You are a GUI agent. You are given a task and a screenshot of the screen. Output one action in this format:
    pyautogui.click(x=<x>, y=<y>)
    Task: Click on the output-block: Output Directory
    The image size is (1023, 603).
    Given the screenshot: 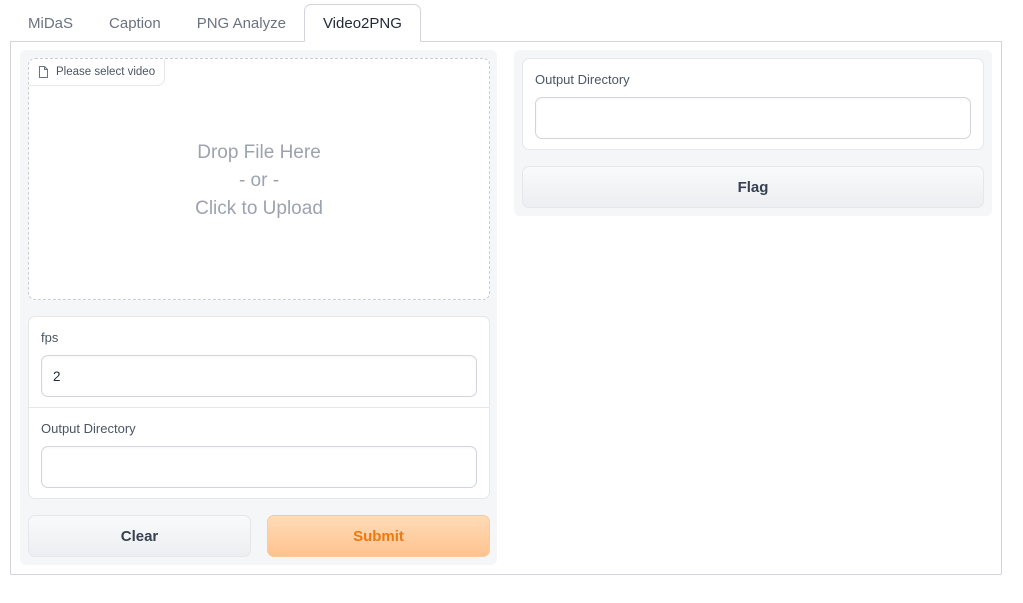 What is the action you would take?
    pyautogui.click(x=753, y=104)
    